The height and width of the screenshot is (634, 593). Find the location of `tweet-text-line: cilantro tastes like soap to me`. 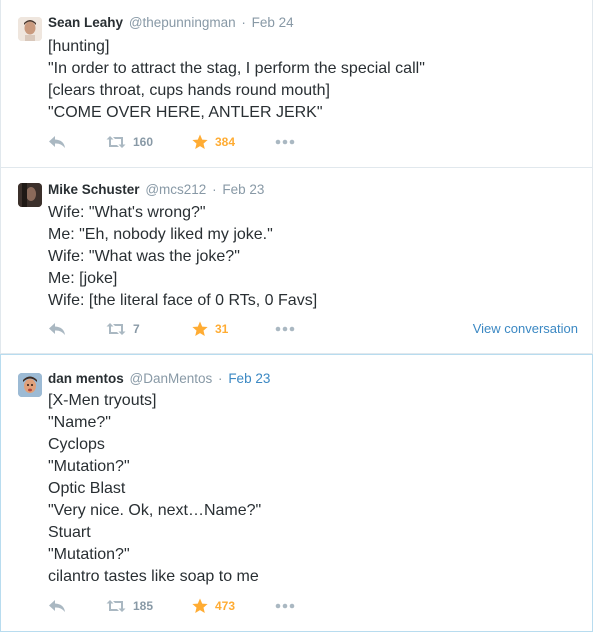

tweet-text-line: cilantro tastes like soap to me is located at coordinates (153, 576).